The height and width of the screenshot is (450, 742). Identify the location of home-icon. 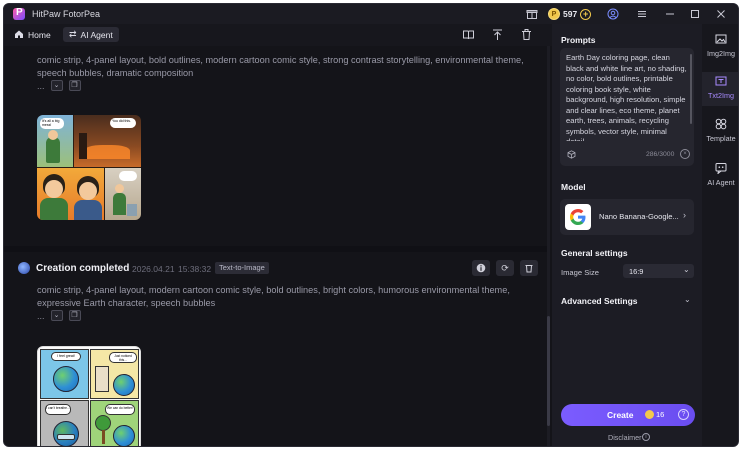
(19, 35).